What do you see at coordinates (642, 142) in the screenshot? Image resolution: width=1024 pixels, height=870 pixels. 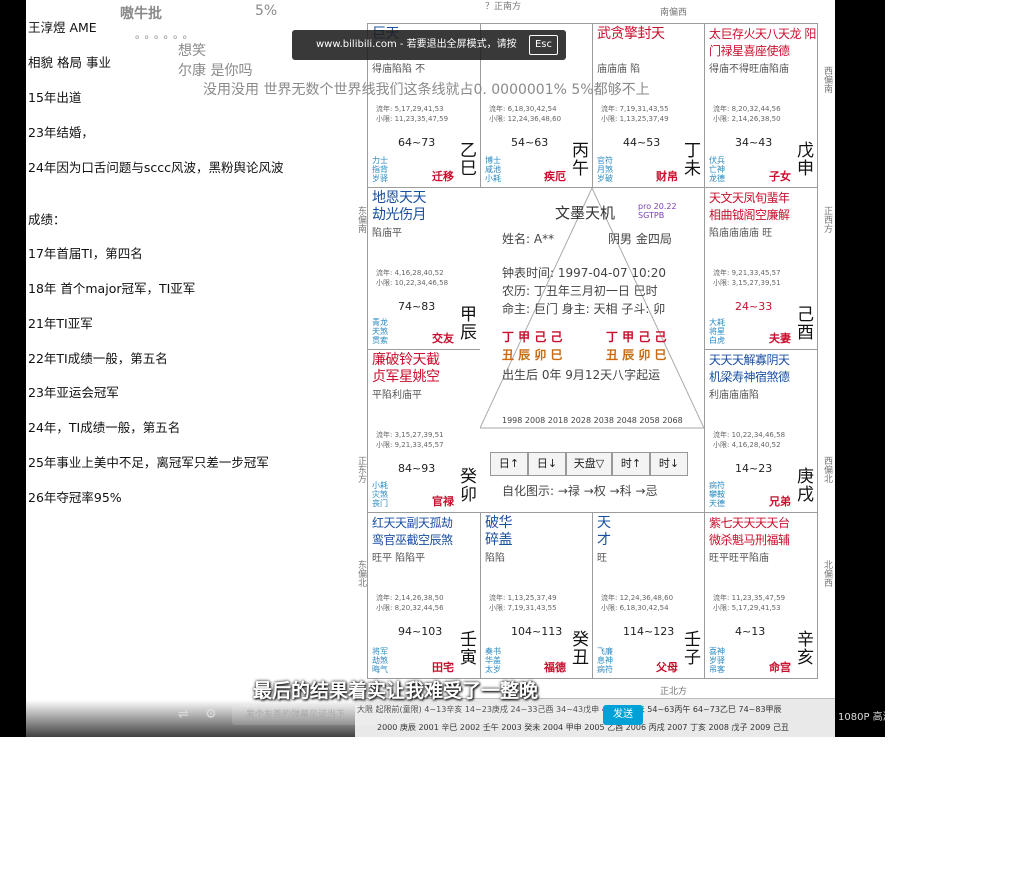 I see `palace-age-range: 44~53` at bounding box center [642, 142].